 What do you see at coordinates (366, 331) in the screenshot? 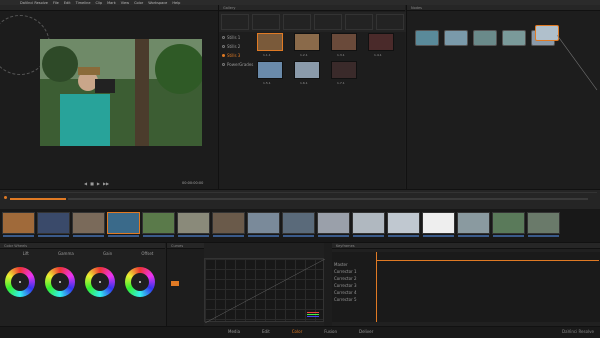
I see `page-tab-deliver: Deliver` at bounding box center [366, 331].